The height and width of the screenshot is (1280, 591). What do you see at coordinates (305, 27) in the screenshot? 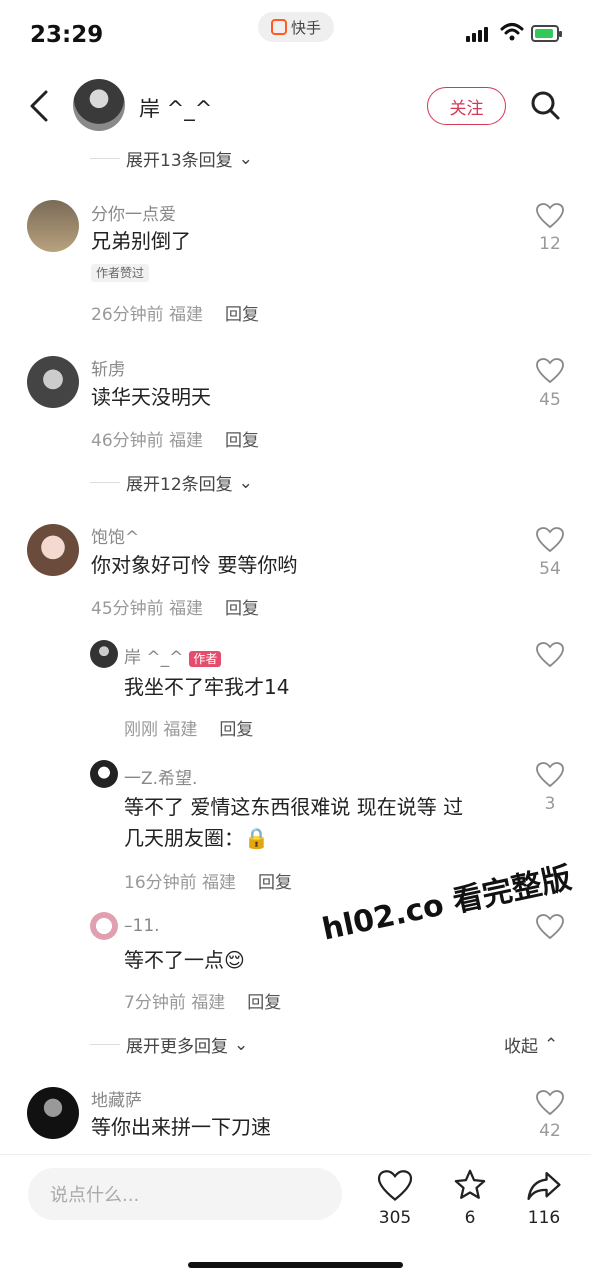
I see `app-badge-label: 快手` at bounding box center [305, 27].